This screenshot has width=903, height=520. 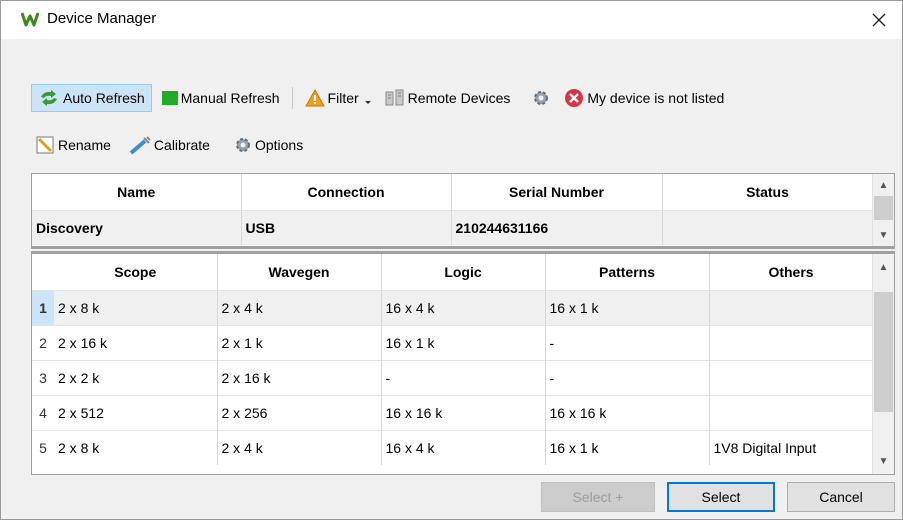 I want to click on scope-cell: 2 x 16 k, so click(x=136, y=342).